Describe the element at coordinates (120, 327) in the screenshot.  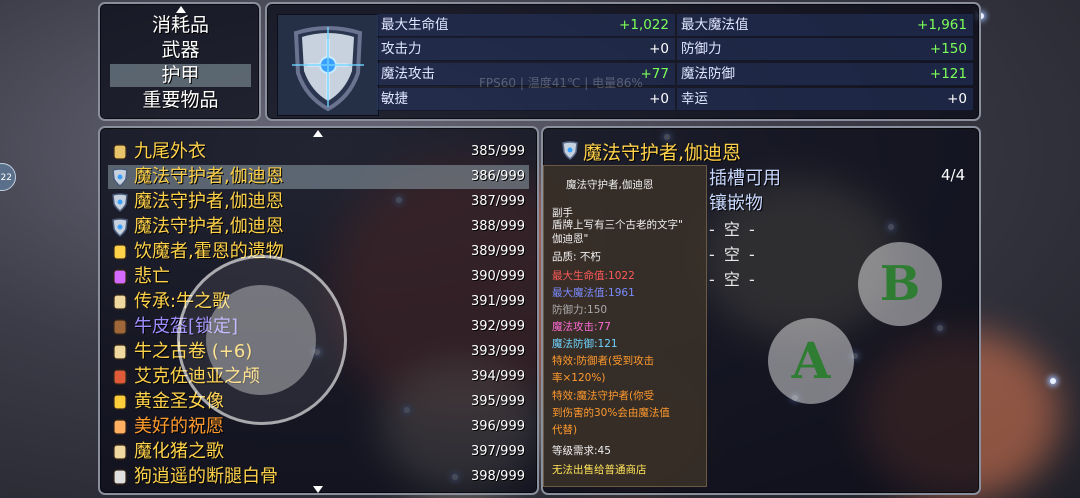
I see `helmet-icon` at that location.